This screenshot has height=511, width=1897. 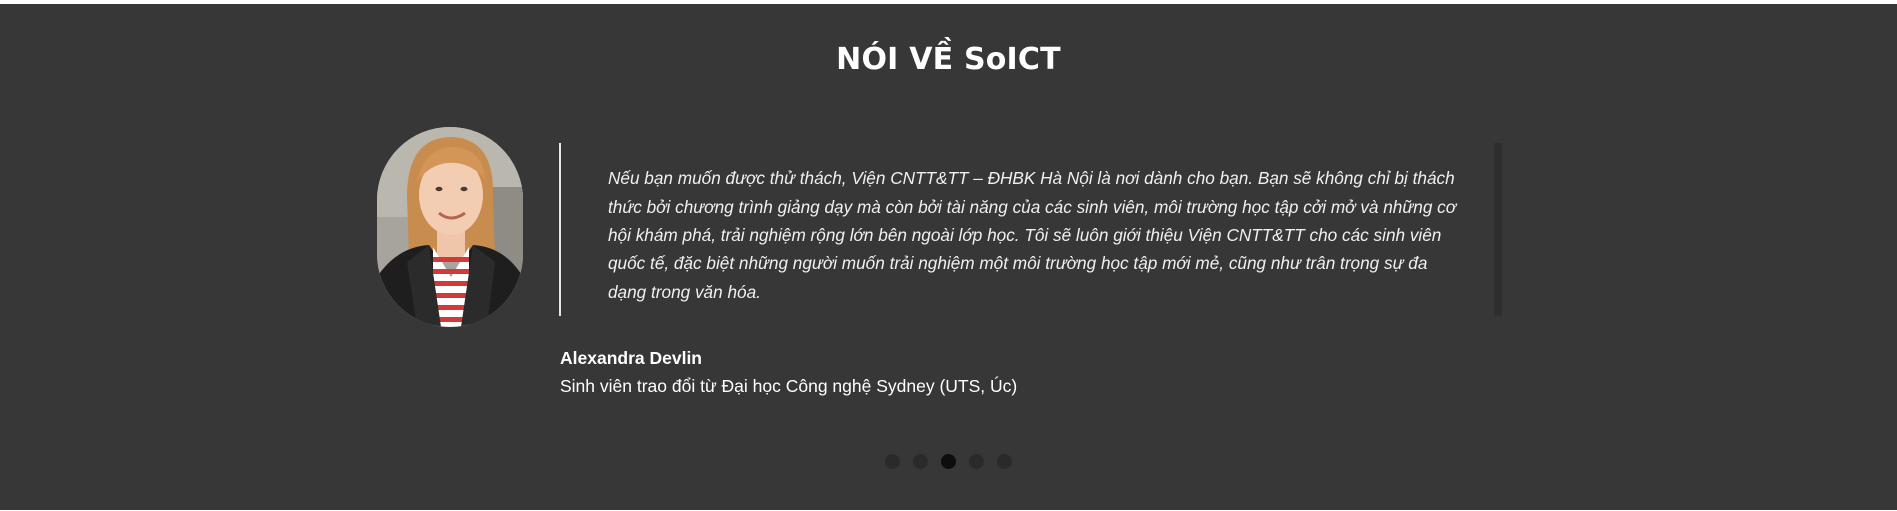 I want to click on testimonial-avatar, so click(x=450, y=227).